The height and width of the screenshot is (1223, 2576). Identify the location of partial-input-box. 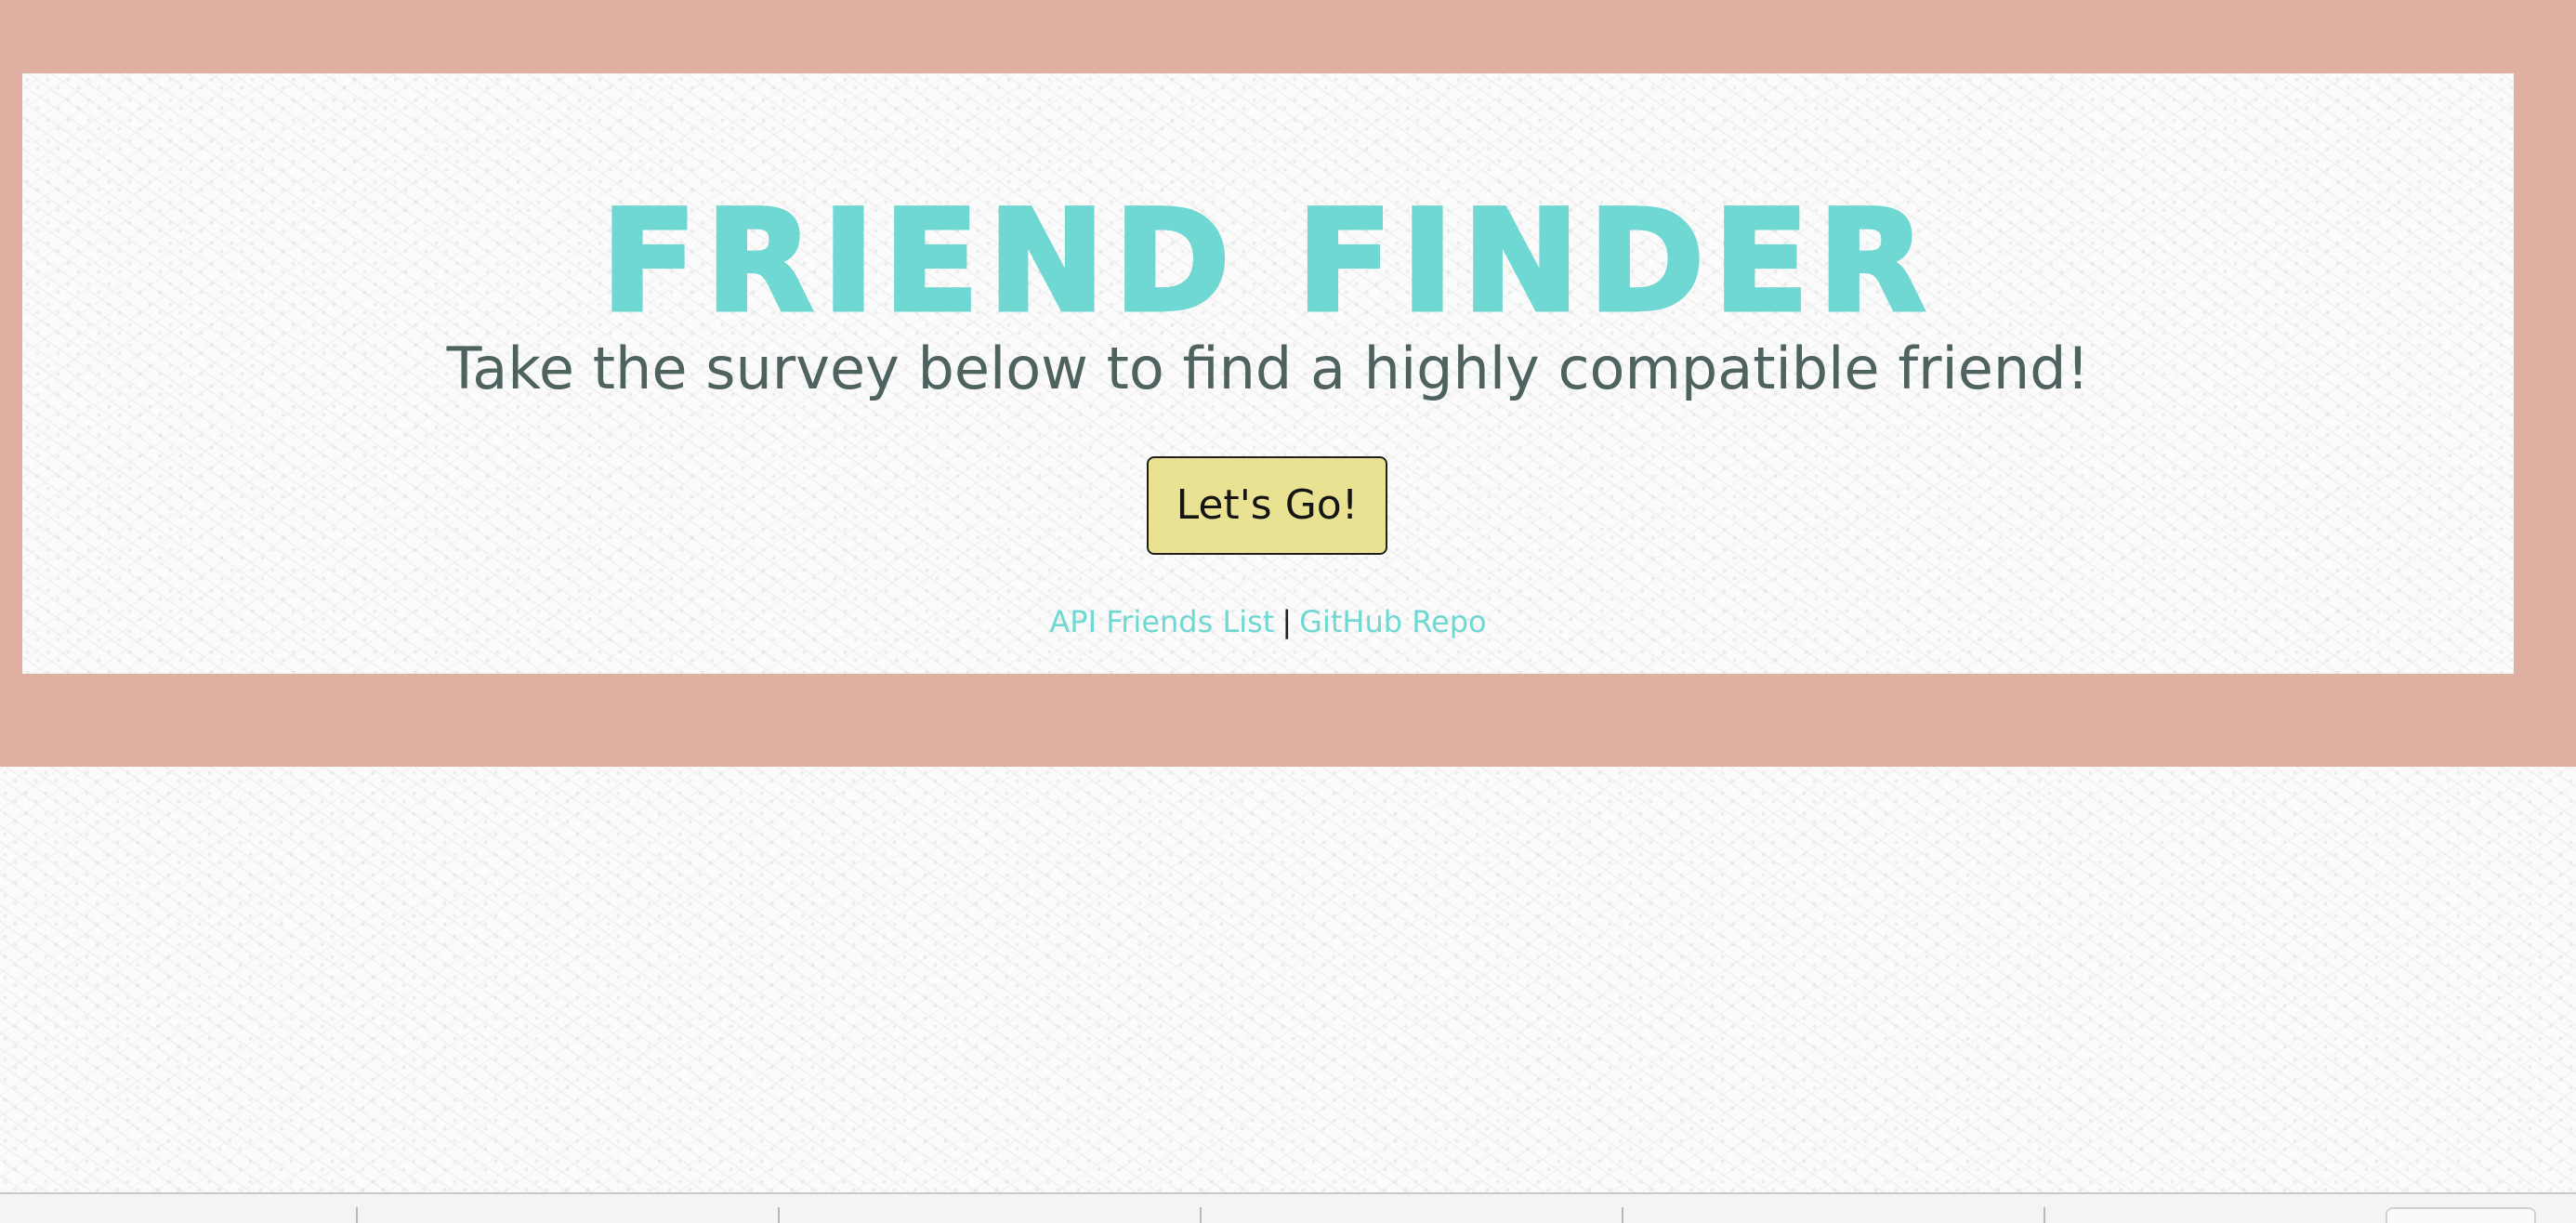
(2460, 1215).